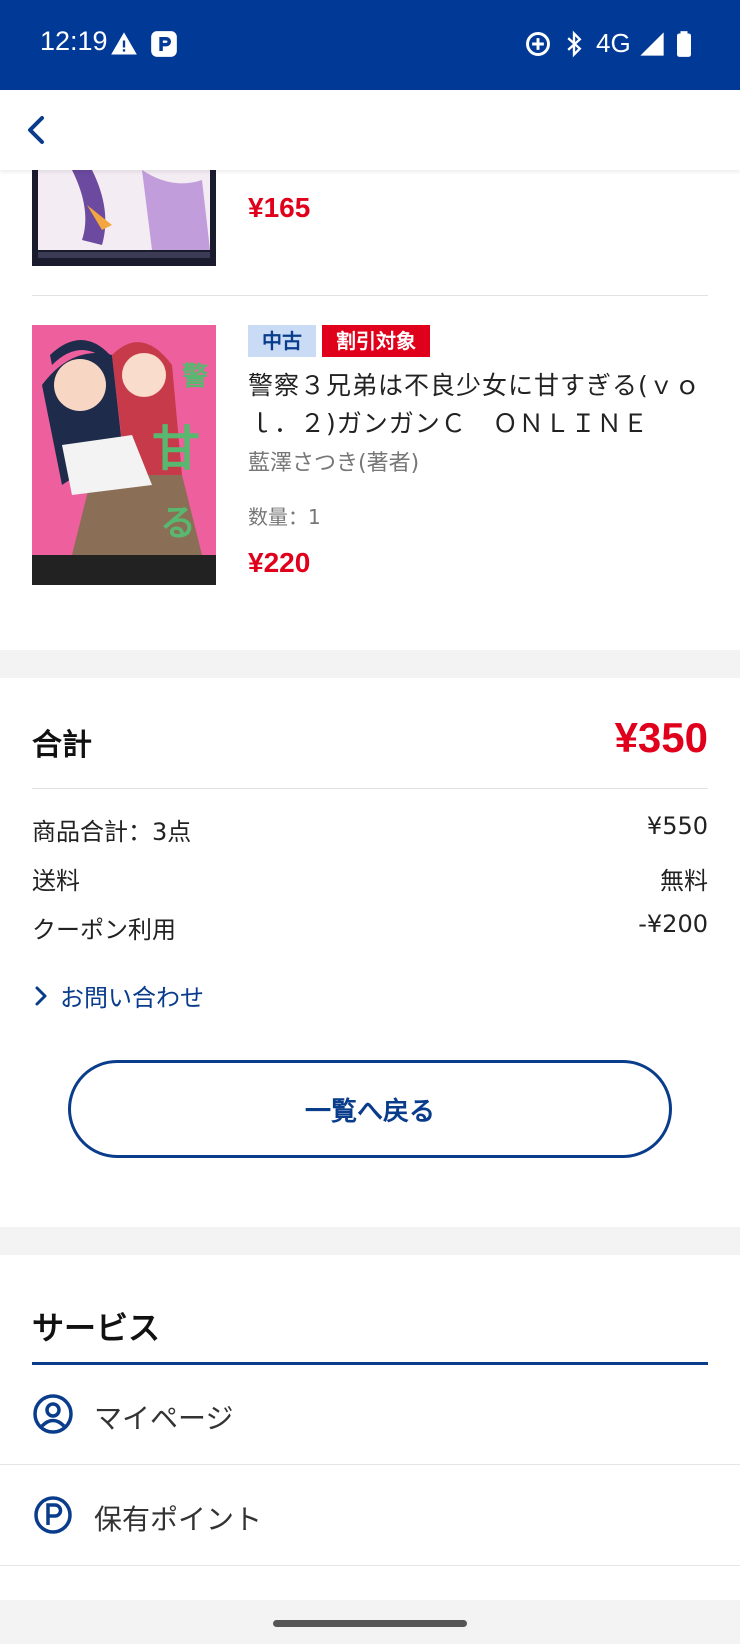  I want to click on data-saver-icon, so click(538, 44).